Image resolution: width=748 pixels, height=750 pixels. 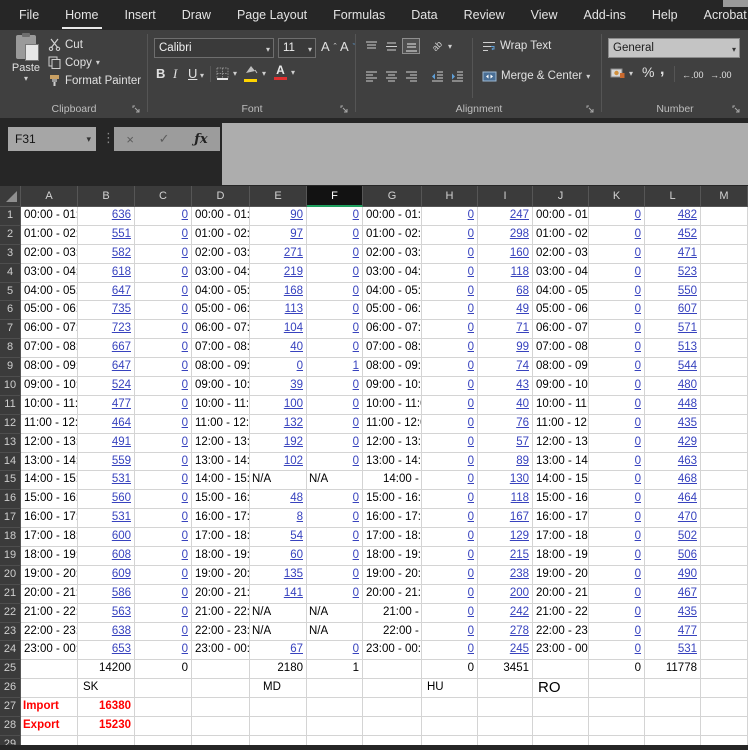 I want to click on cell-M6, so click(x=724, y=311).